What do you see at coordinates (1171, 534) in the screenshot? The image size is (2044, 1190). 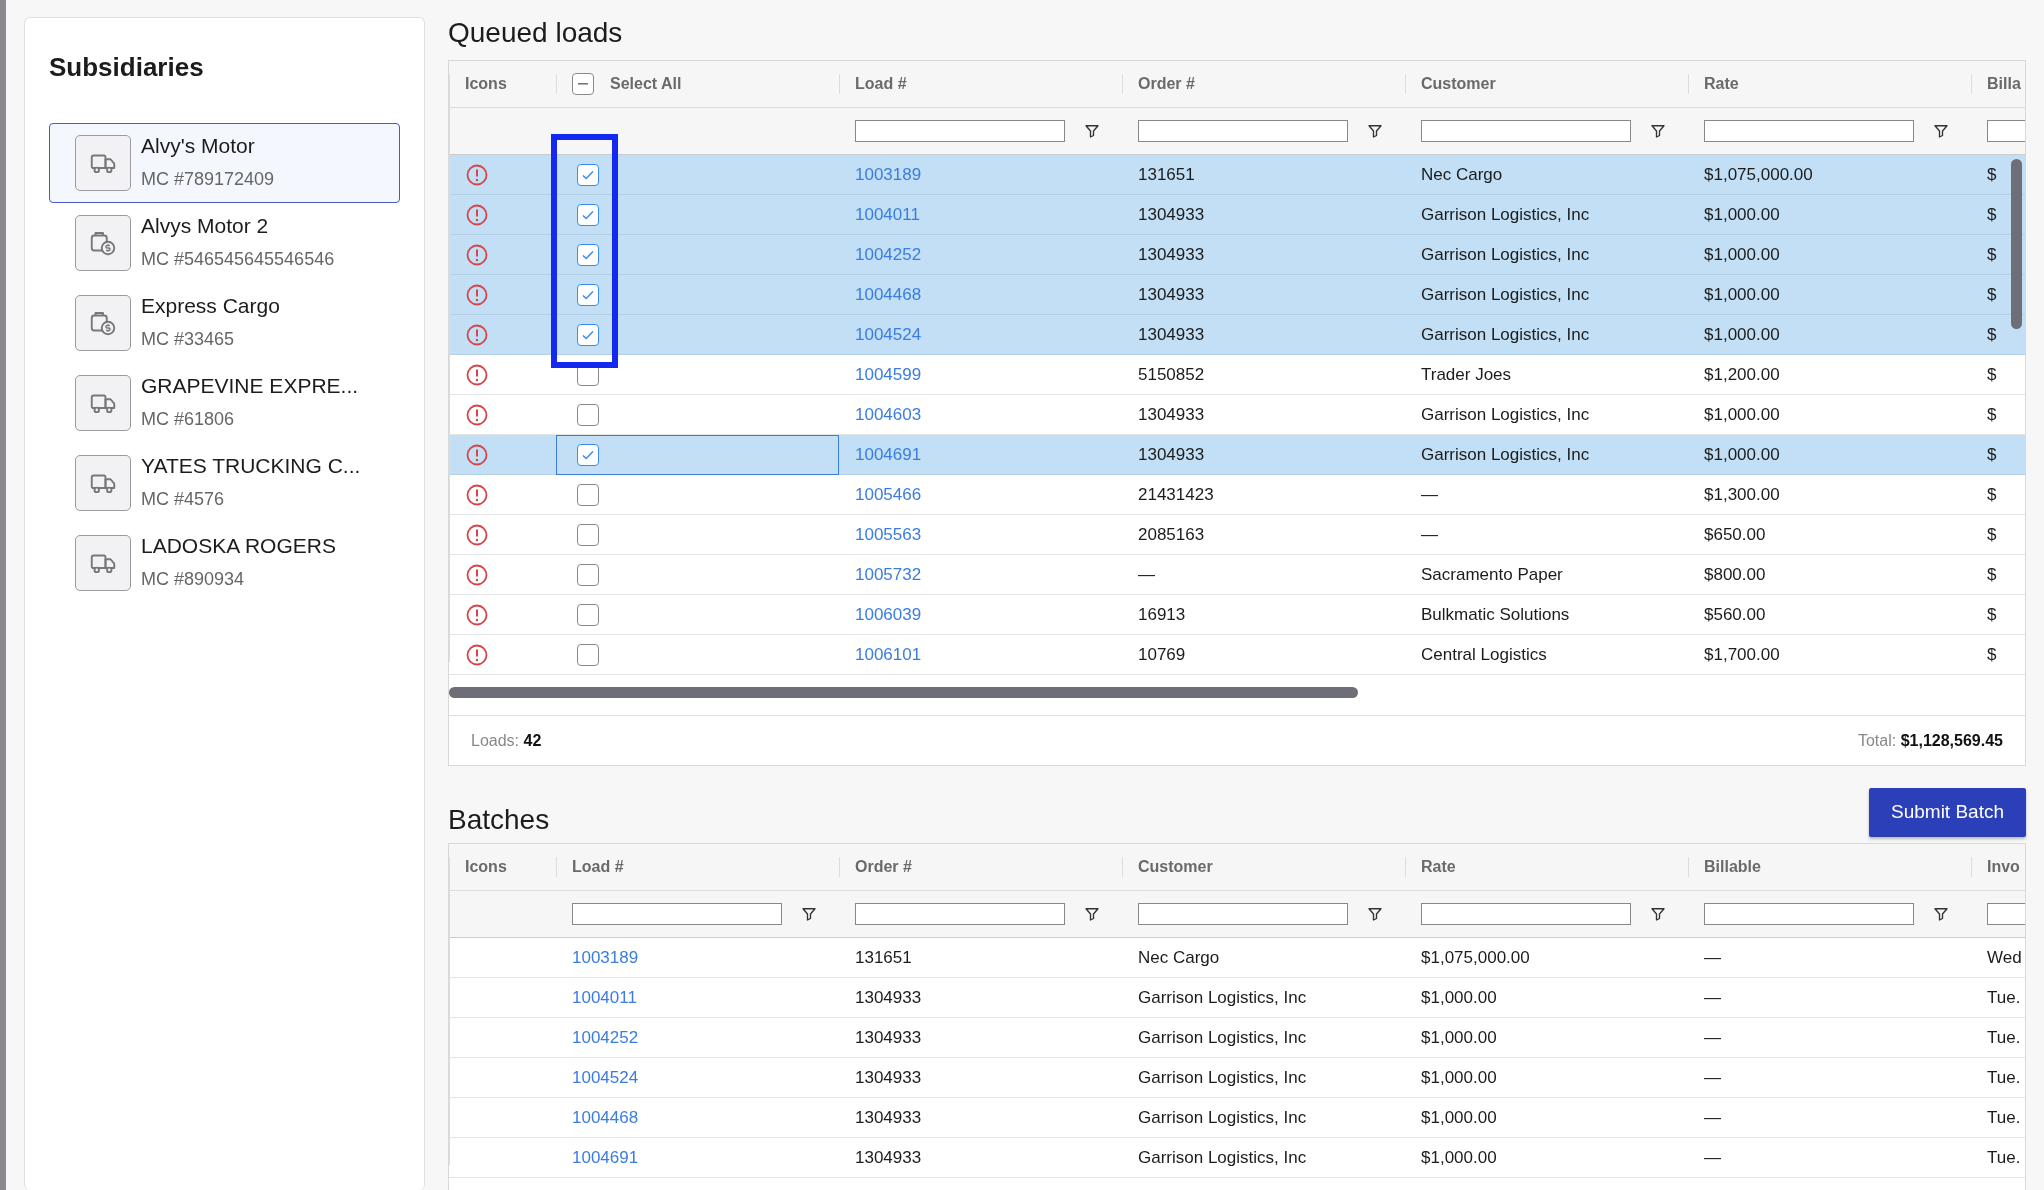 I see `table-cell: 2085163` at bounding box center [1171, 534].